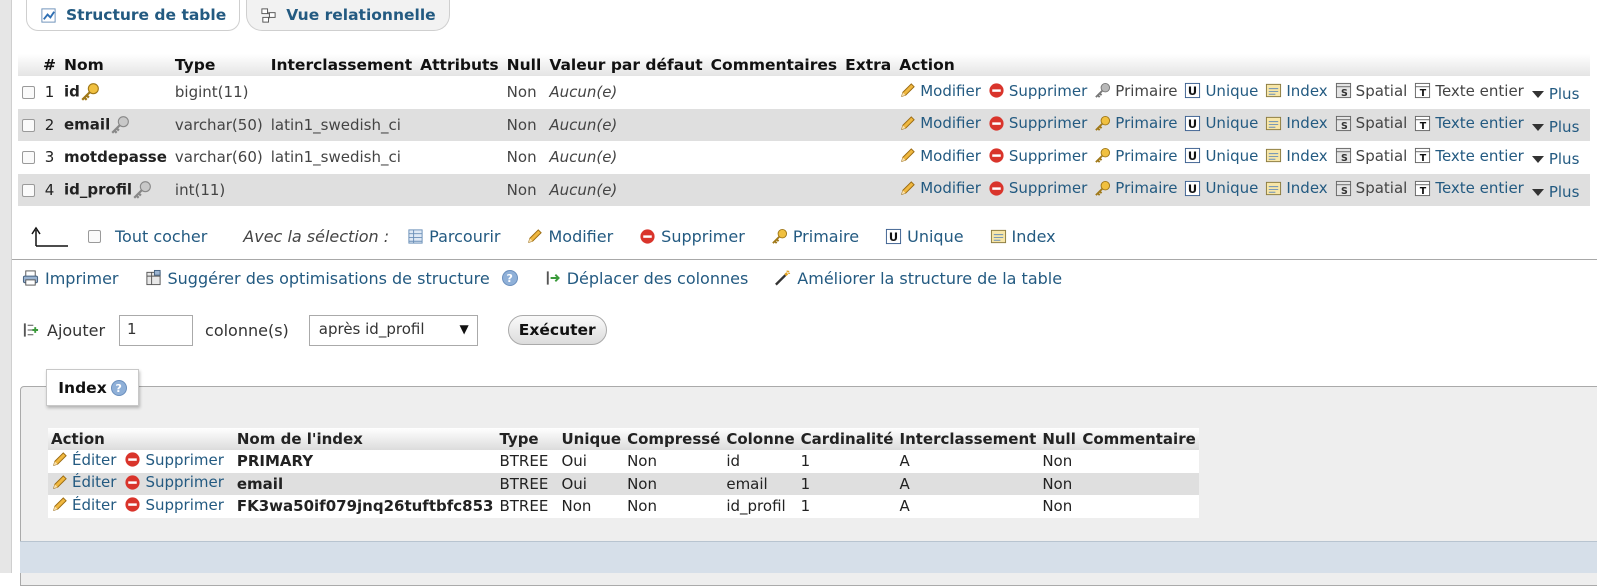 This screenshot has width=1597, height=586. I want to click on header-type: Type, so click(218, 65).